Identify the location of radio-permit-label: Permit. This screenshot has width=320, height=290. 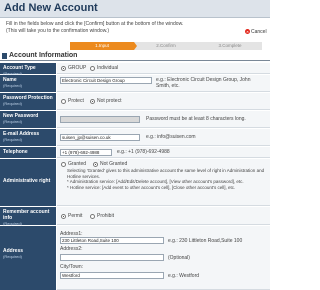
(75, 216).